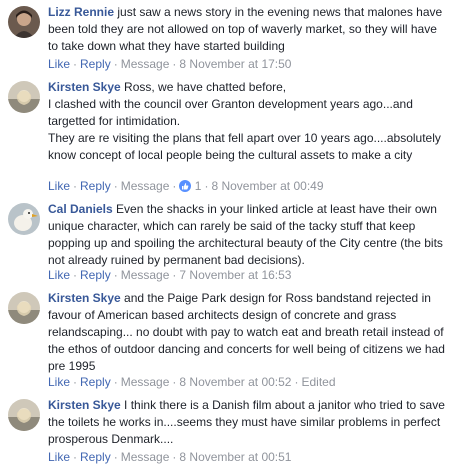  Describe the element at coordinates (267, 186) in the screenshot. I see `comment-timestamp: 8 November at 00:49` at that location.